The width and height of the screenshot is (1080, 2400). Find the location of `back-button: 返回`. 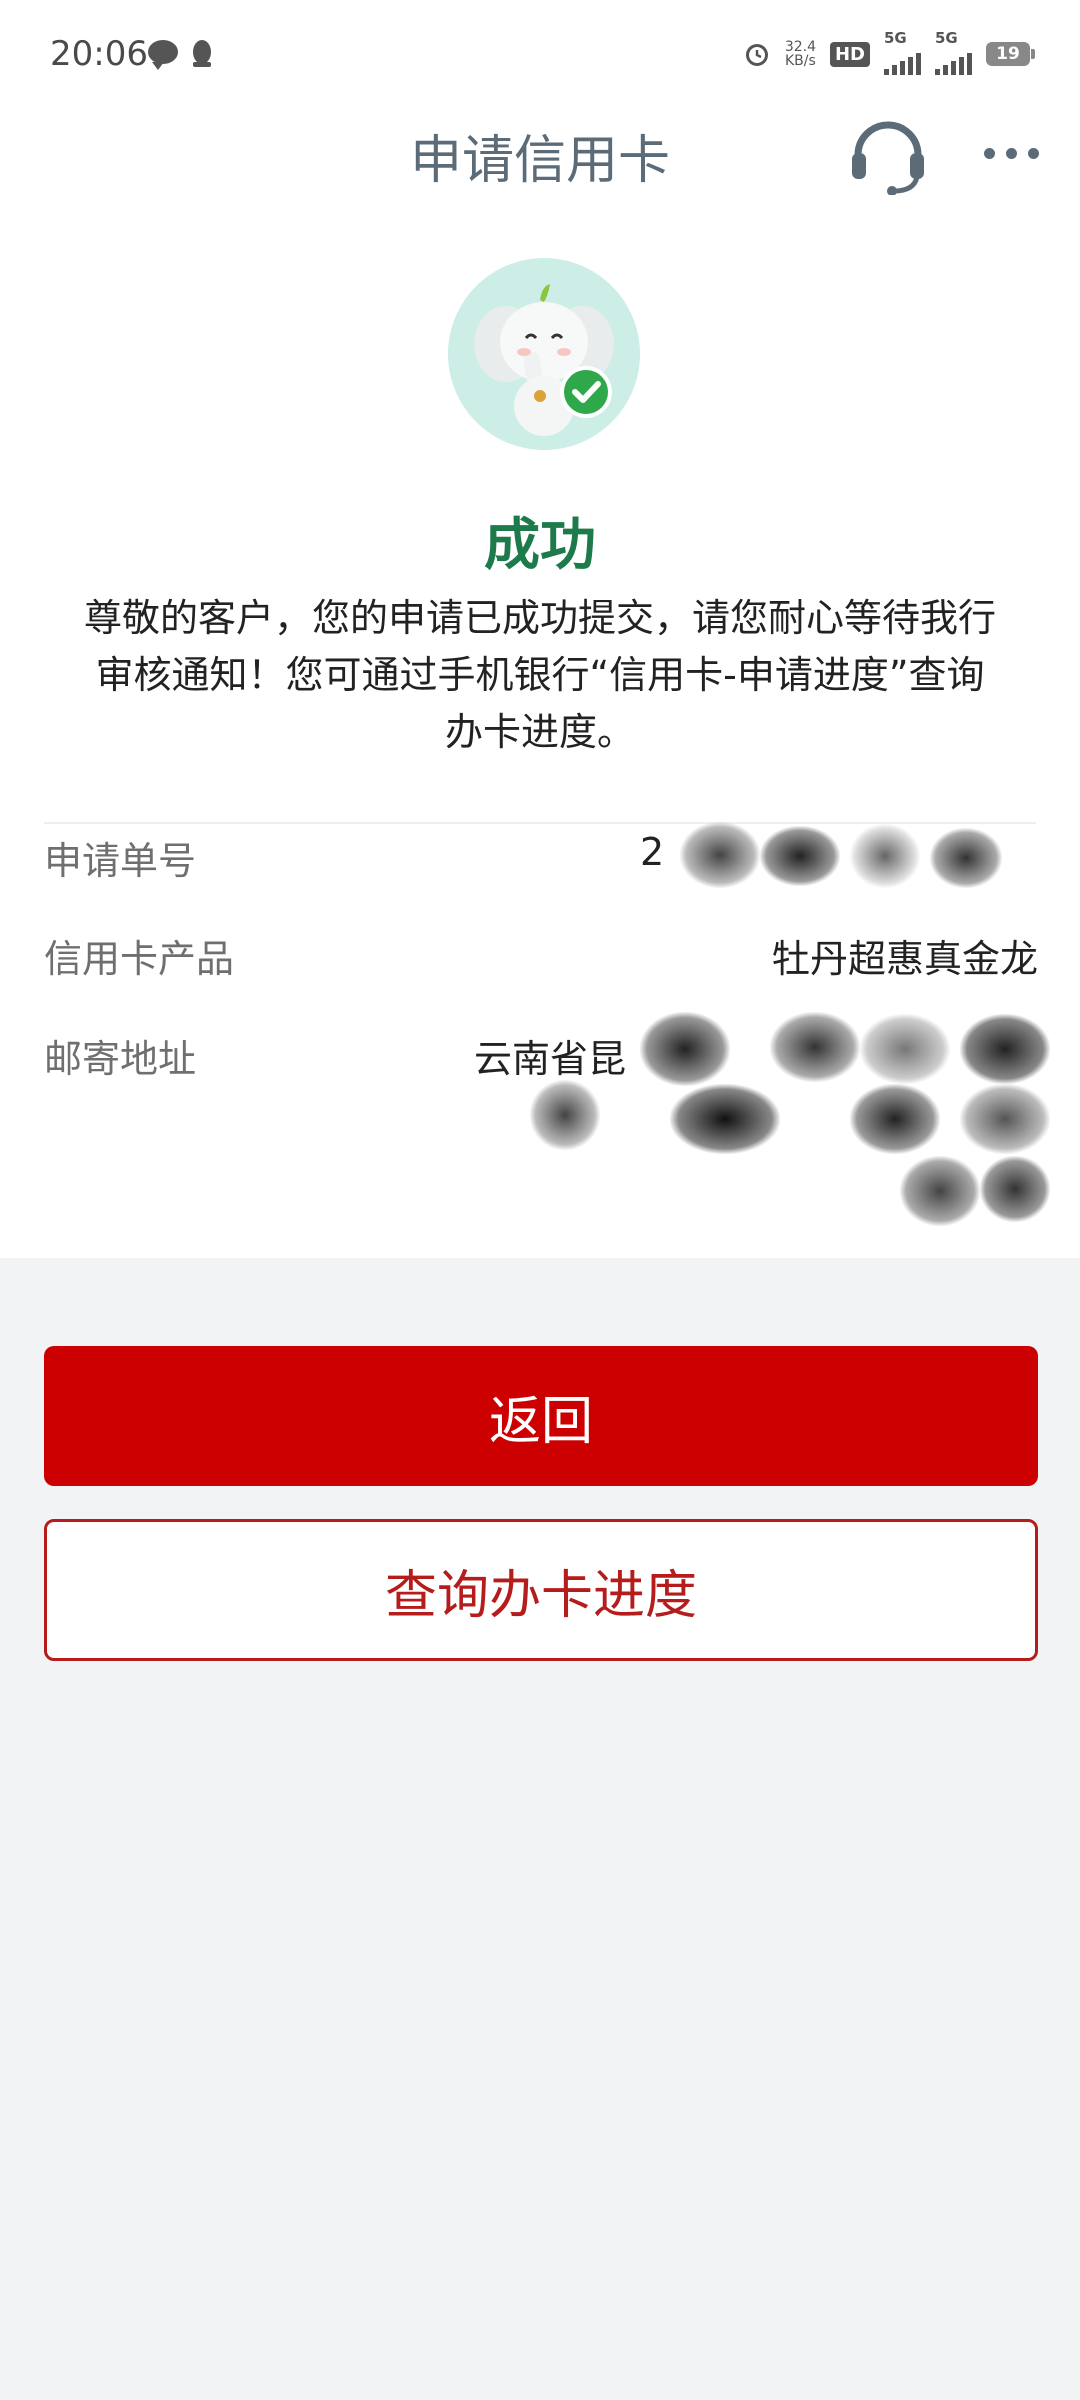

back-button: 返回 is located at coordinates (541, 1416).